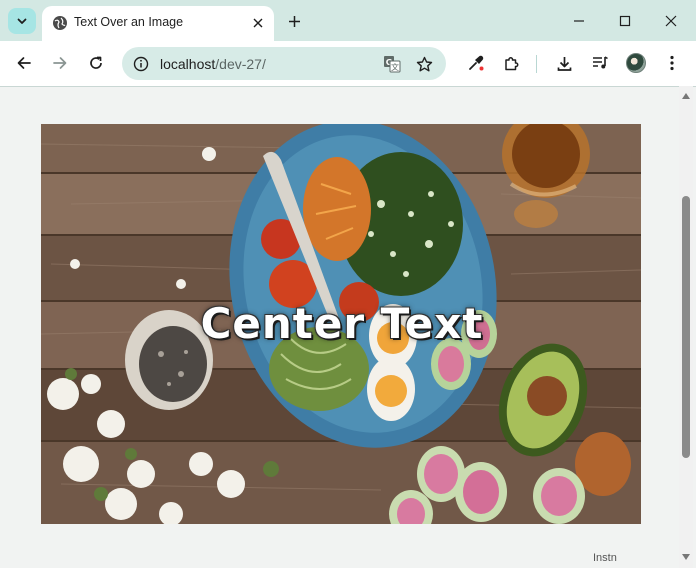 Image resolution: width=696 pixels, height=568 pixels. I want to click on tab-strip: Text Over an Image, so click(348, 20).